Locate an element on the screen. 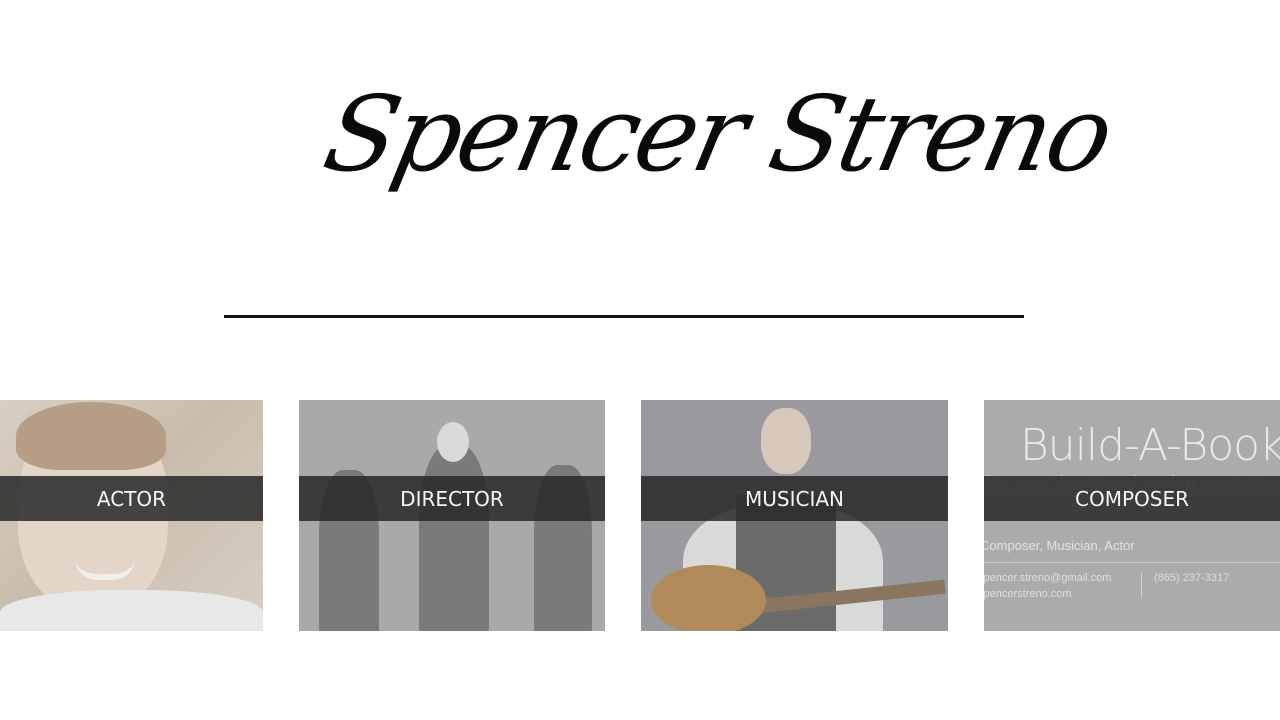  director-mask is located at coordinates (453, 442).